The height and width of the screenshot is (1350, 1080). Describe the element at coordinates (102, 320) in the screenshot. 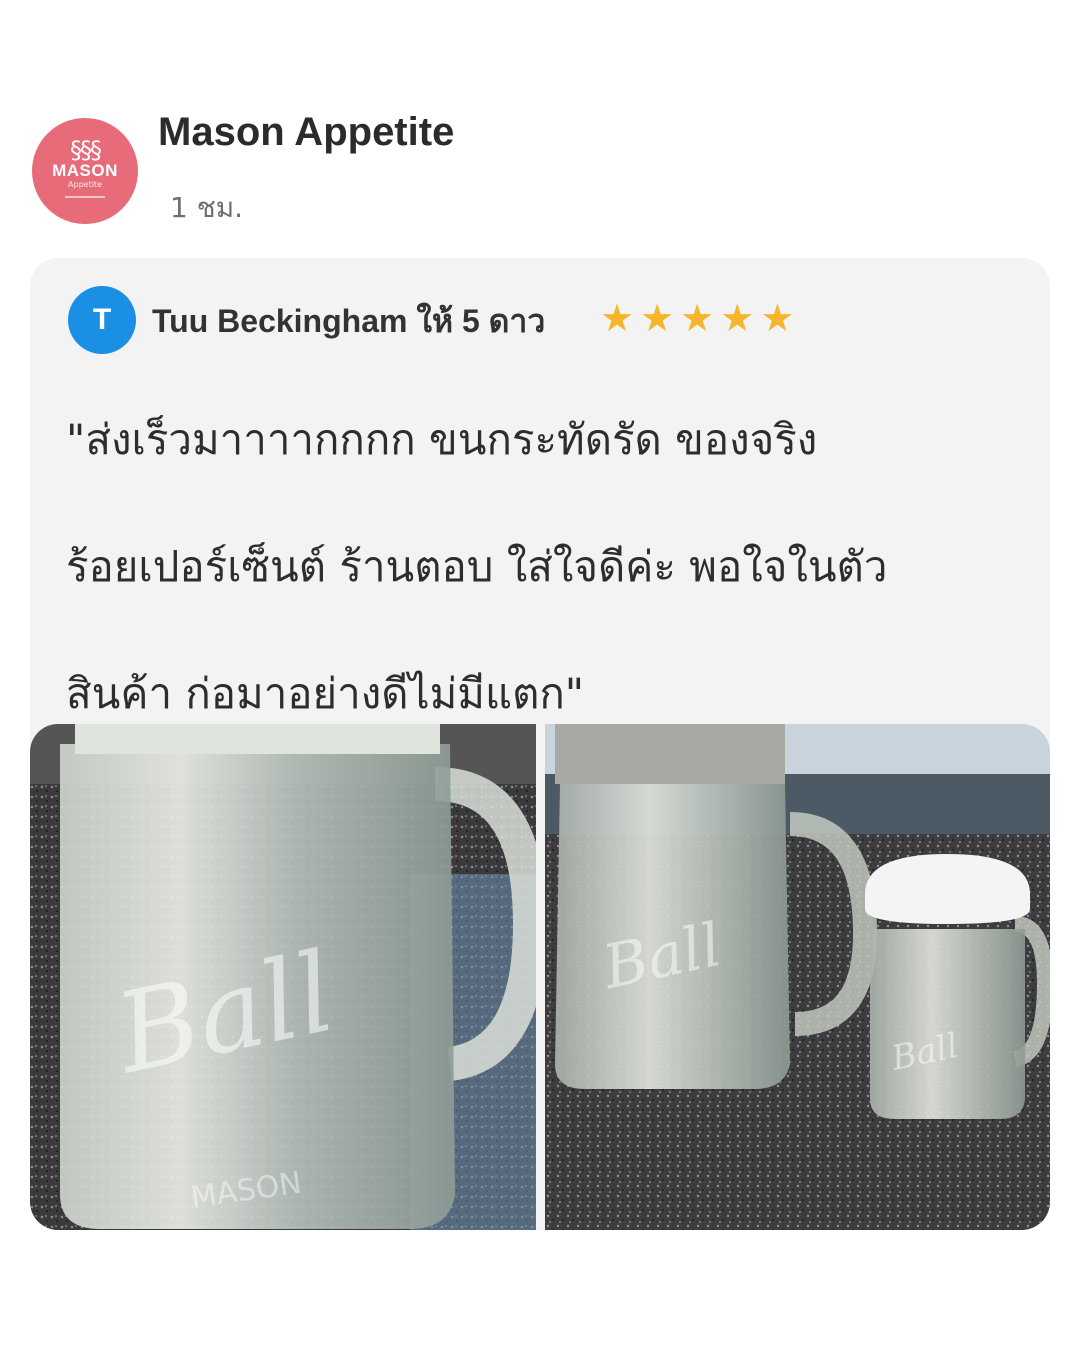

I see `reviewer-avatar: T` at that location.